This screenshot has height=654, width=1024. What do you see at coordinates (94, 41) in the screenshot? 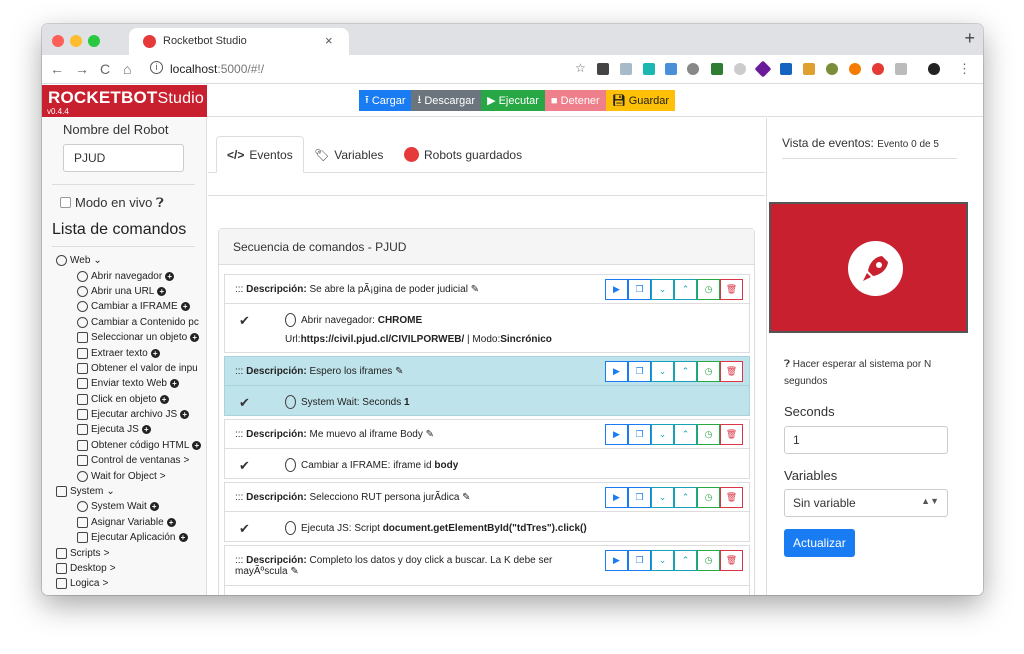
I see `zoom-window-button` at bounding box center [94, 41].